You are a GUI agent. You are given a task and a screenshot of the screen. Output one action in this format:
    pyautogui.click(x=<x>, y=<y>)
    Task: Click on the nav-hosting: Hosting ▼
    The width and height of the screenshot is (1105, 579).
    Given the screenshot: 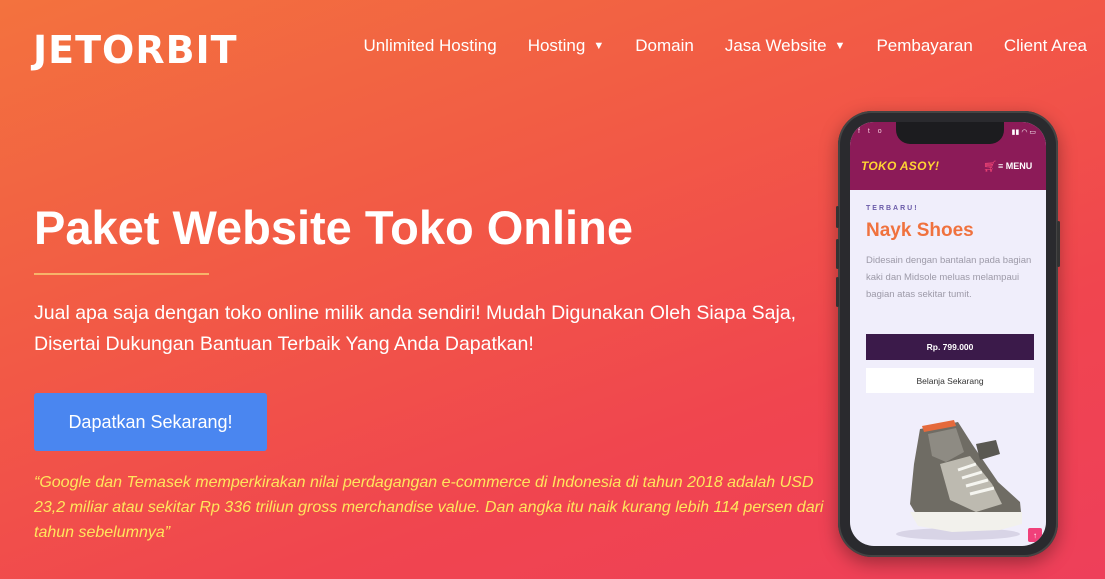 What is the action you would take?
    pyautogui.click(x=566, y=46)
    